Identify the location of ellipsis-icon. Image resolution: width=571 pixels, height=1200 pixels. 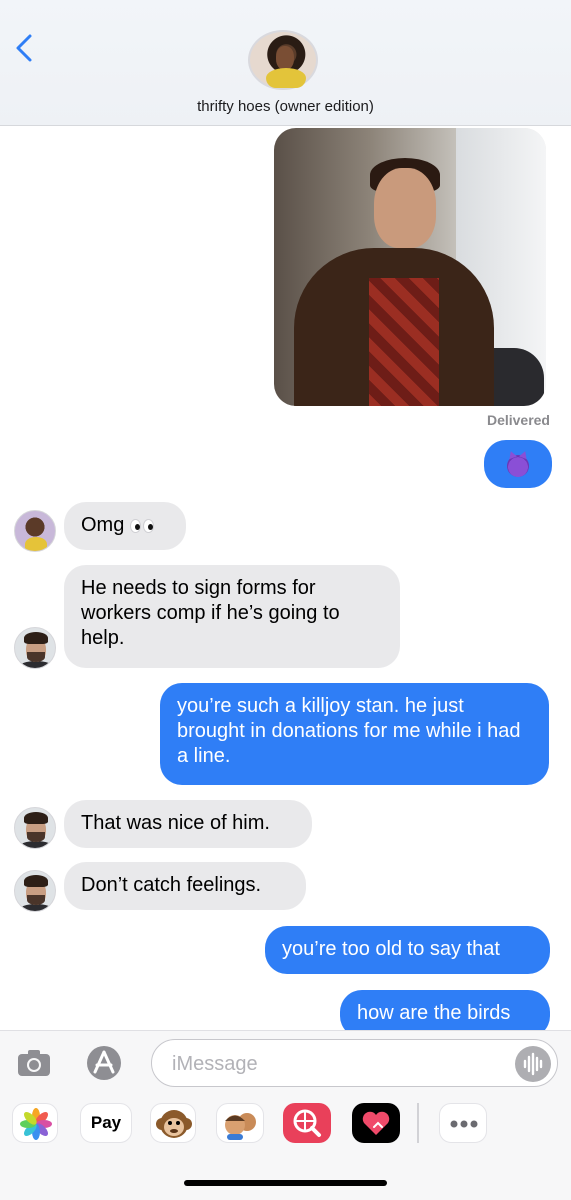
(464, 1124).